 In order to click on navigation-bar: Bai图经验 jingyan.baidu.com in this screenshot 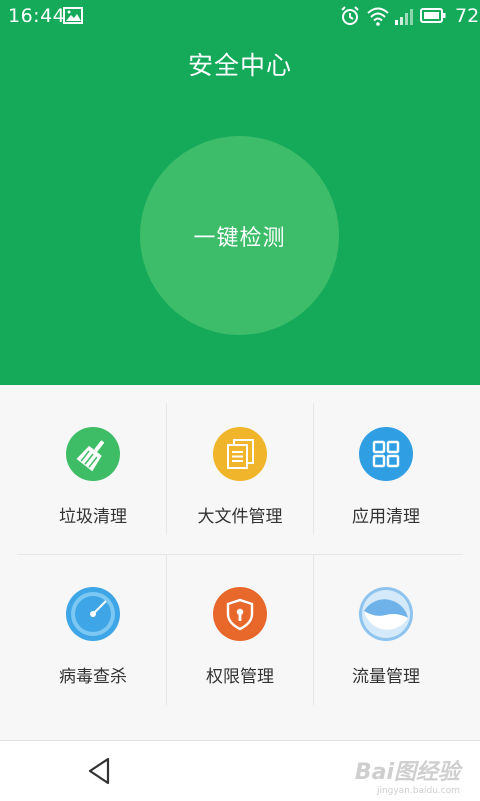, I will do `click(240, 770)`.